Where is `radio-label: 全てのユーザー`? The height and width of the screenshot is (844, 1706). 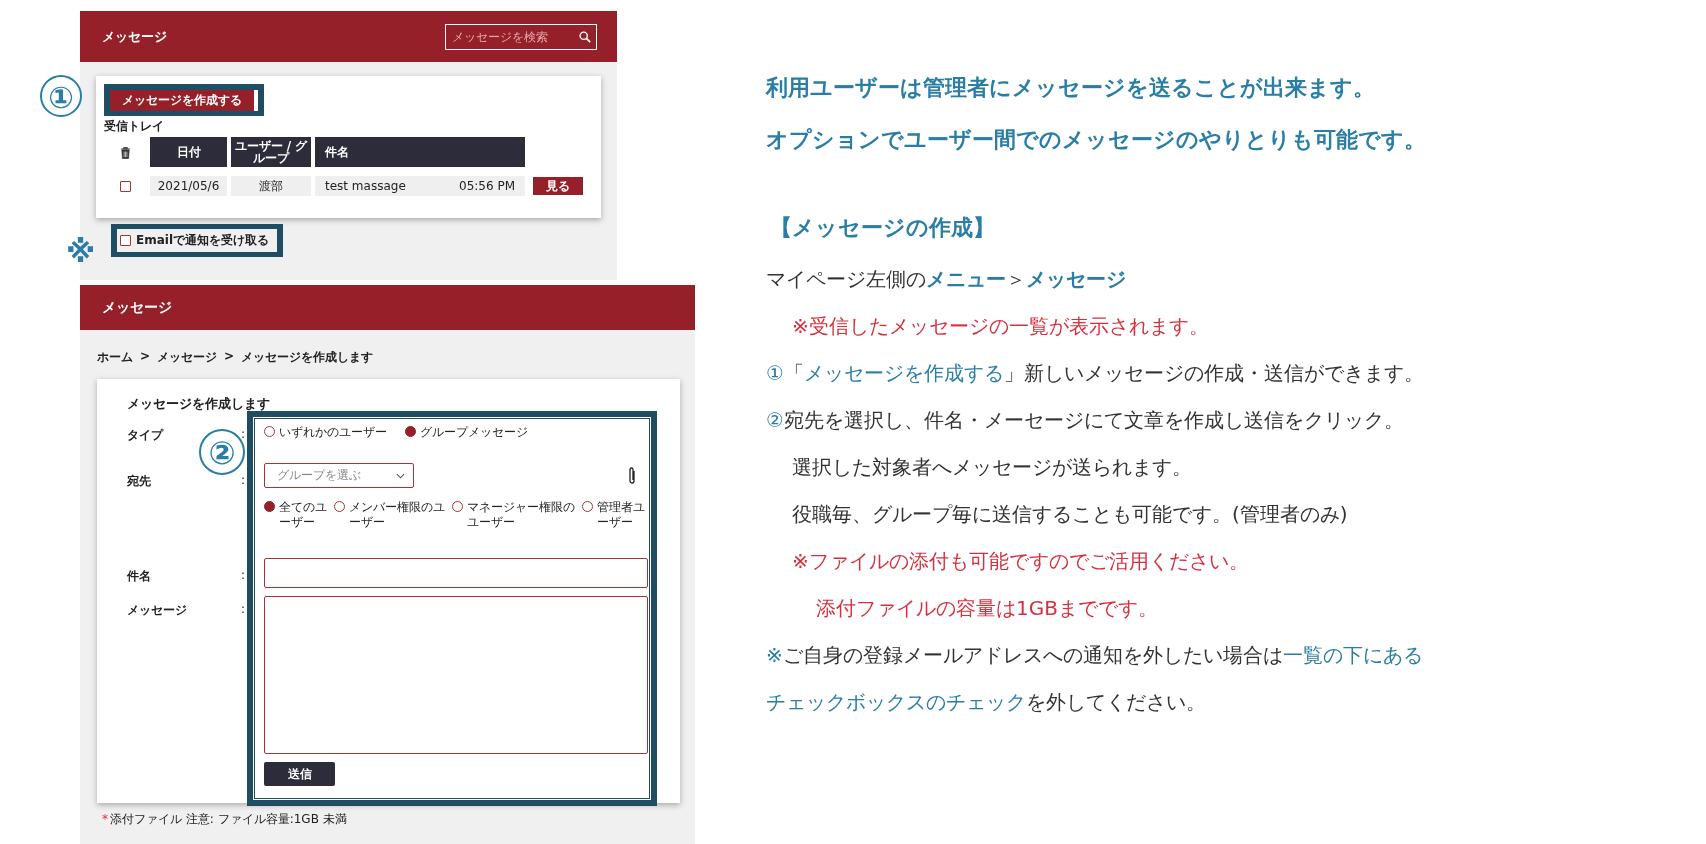 radio-label: 全てのユーザー is located at coordinates (303, 515).